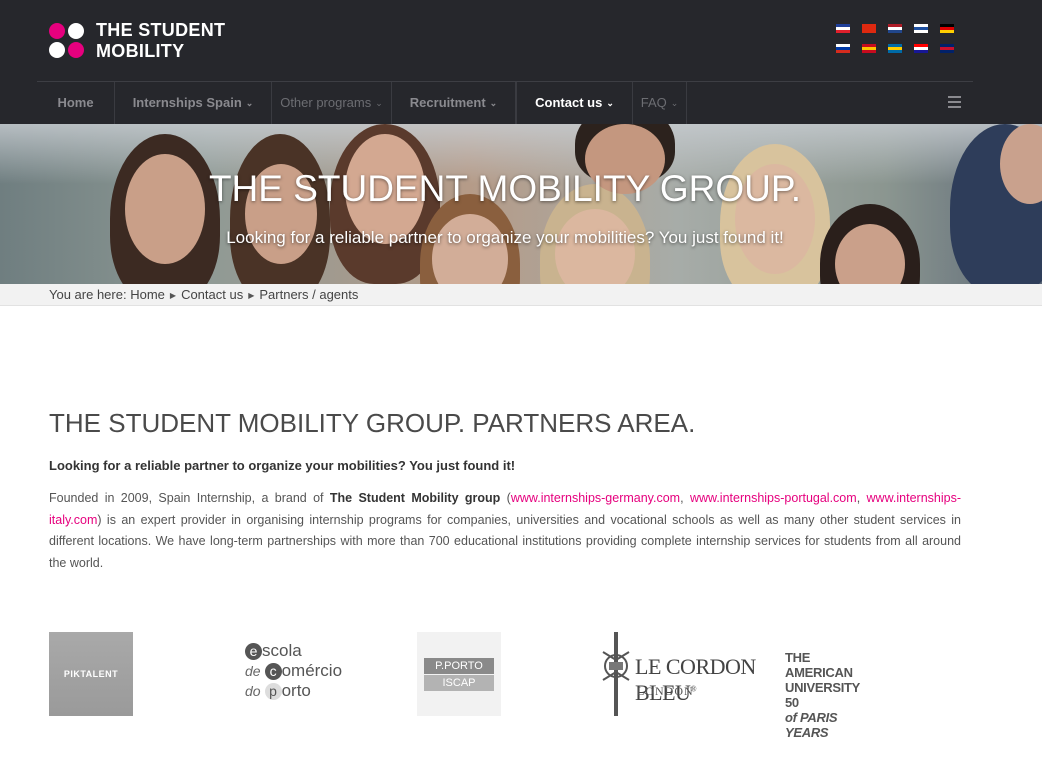 The width and height of the screenshot is (1042, 783). What do you see at coordinates (843, 48) in the screenshot?
I see `russia-flag` at bounding box center [843, 48].